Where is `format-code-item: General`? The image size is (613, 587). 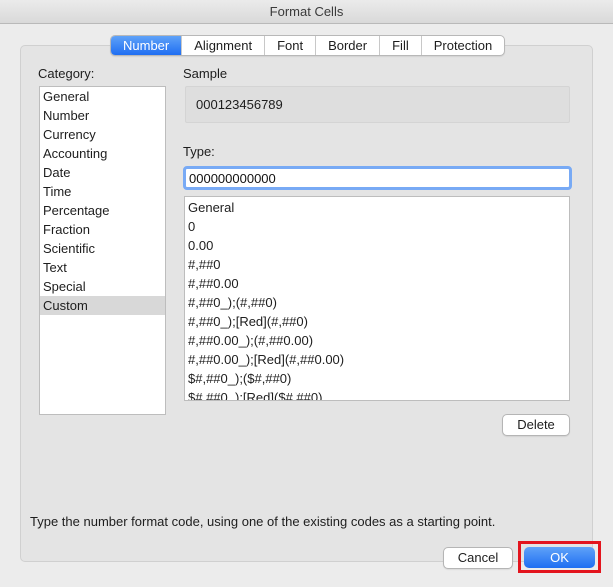 format-code-item: General is located at coordinates (377, 207).